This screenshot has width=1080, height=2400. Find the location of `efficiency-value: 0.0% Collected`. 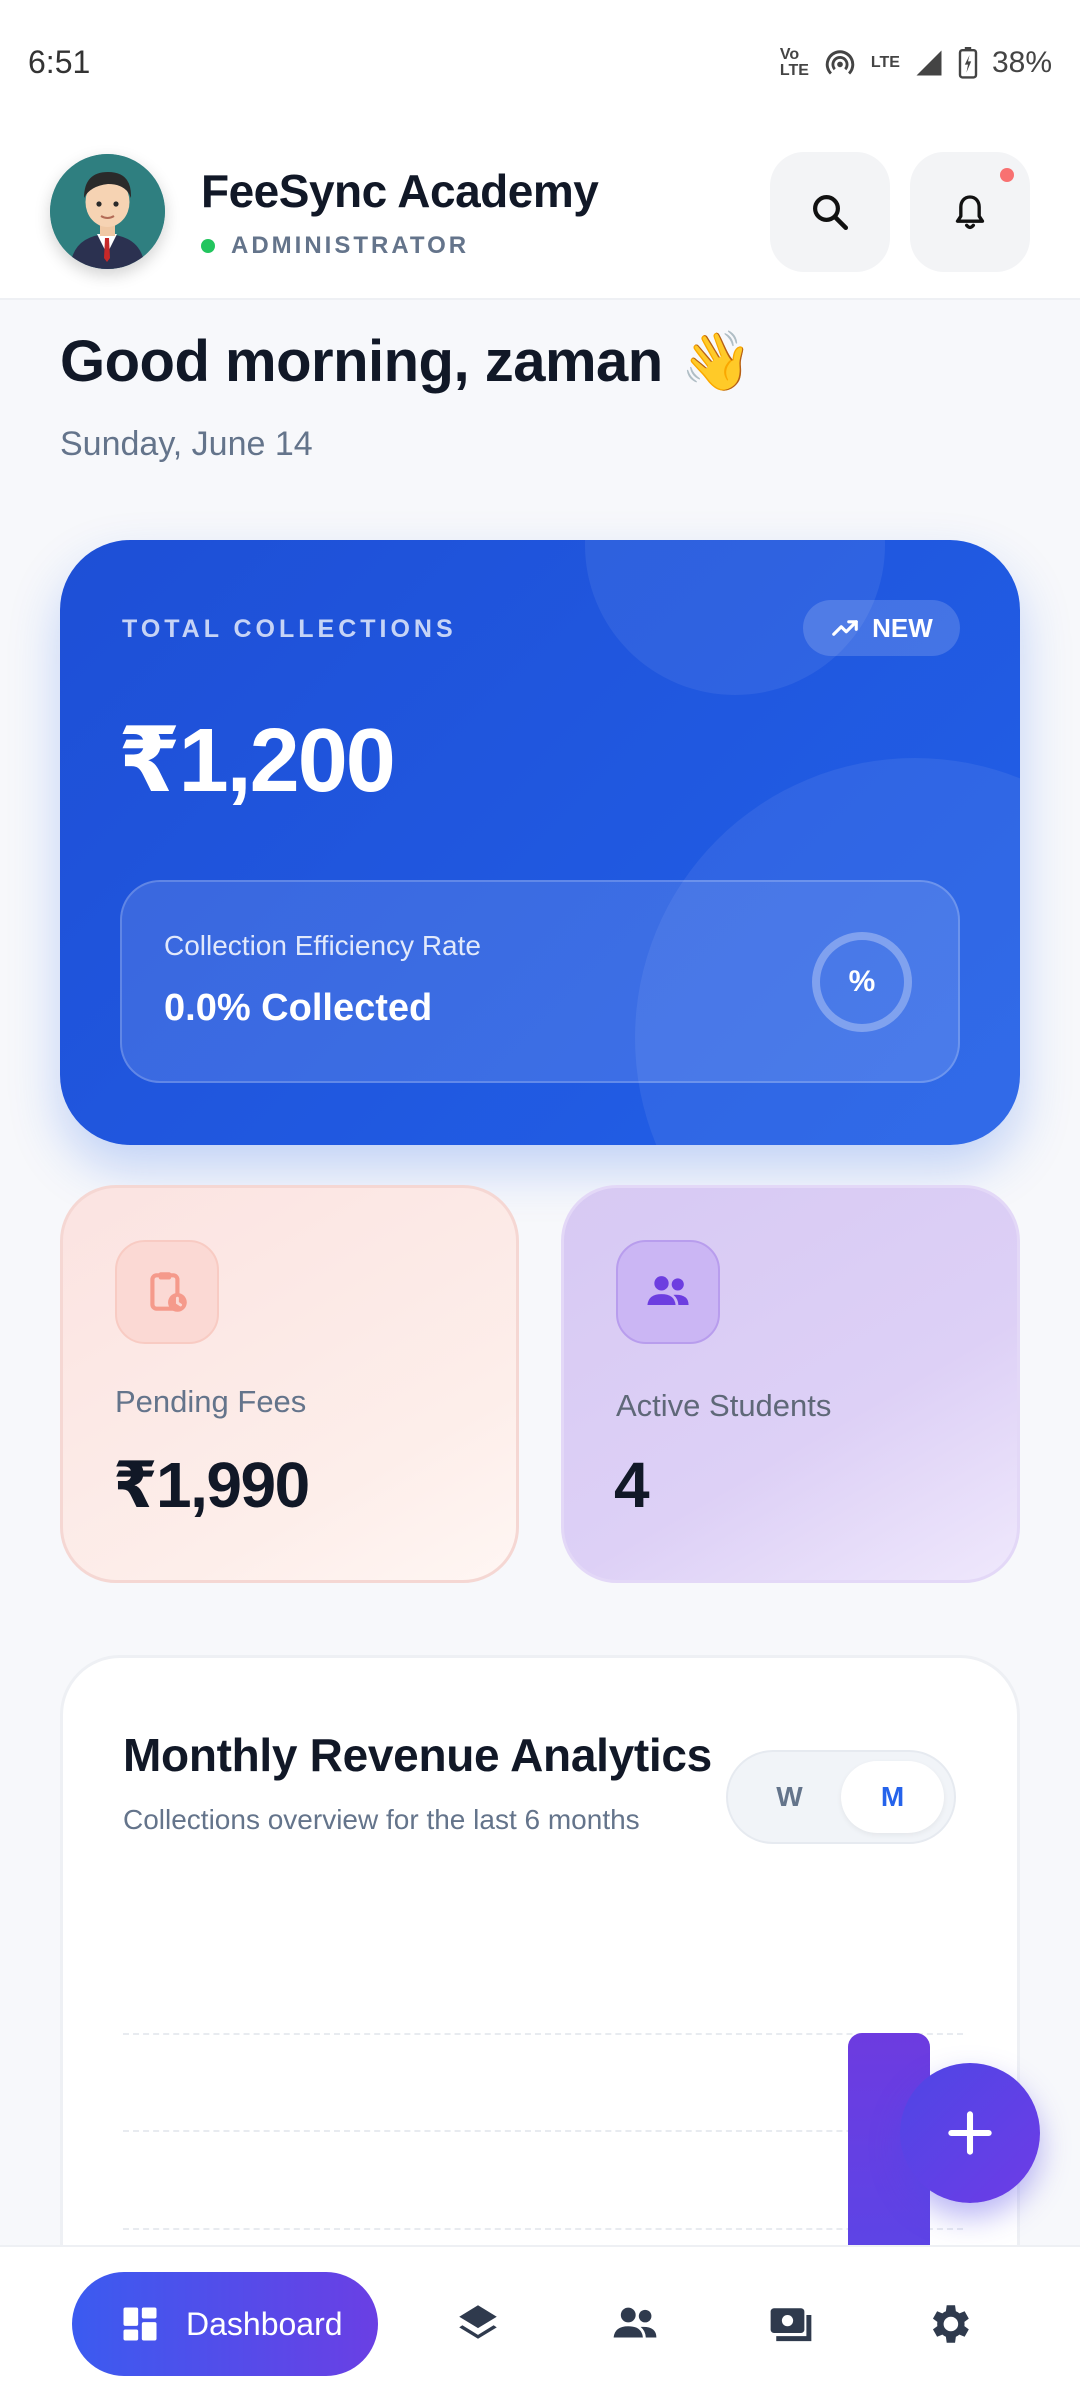

efficiency-value: 0.0% Collected is located at coordinates (298, 1008).